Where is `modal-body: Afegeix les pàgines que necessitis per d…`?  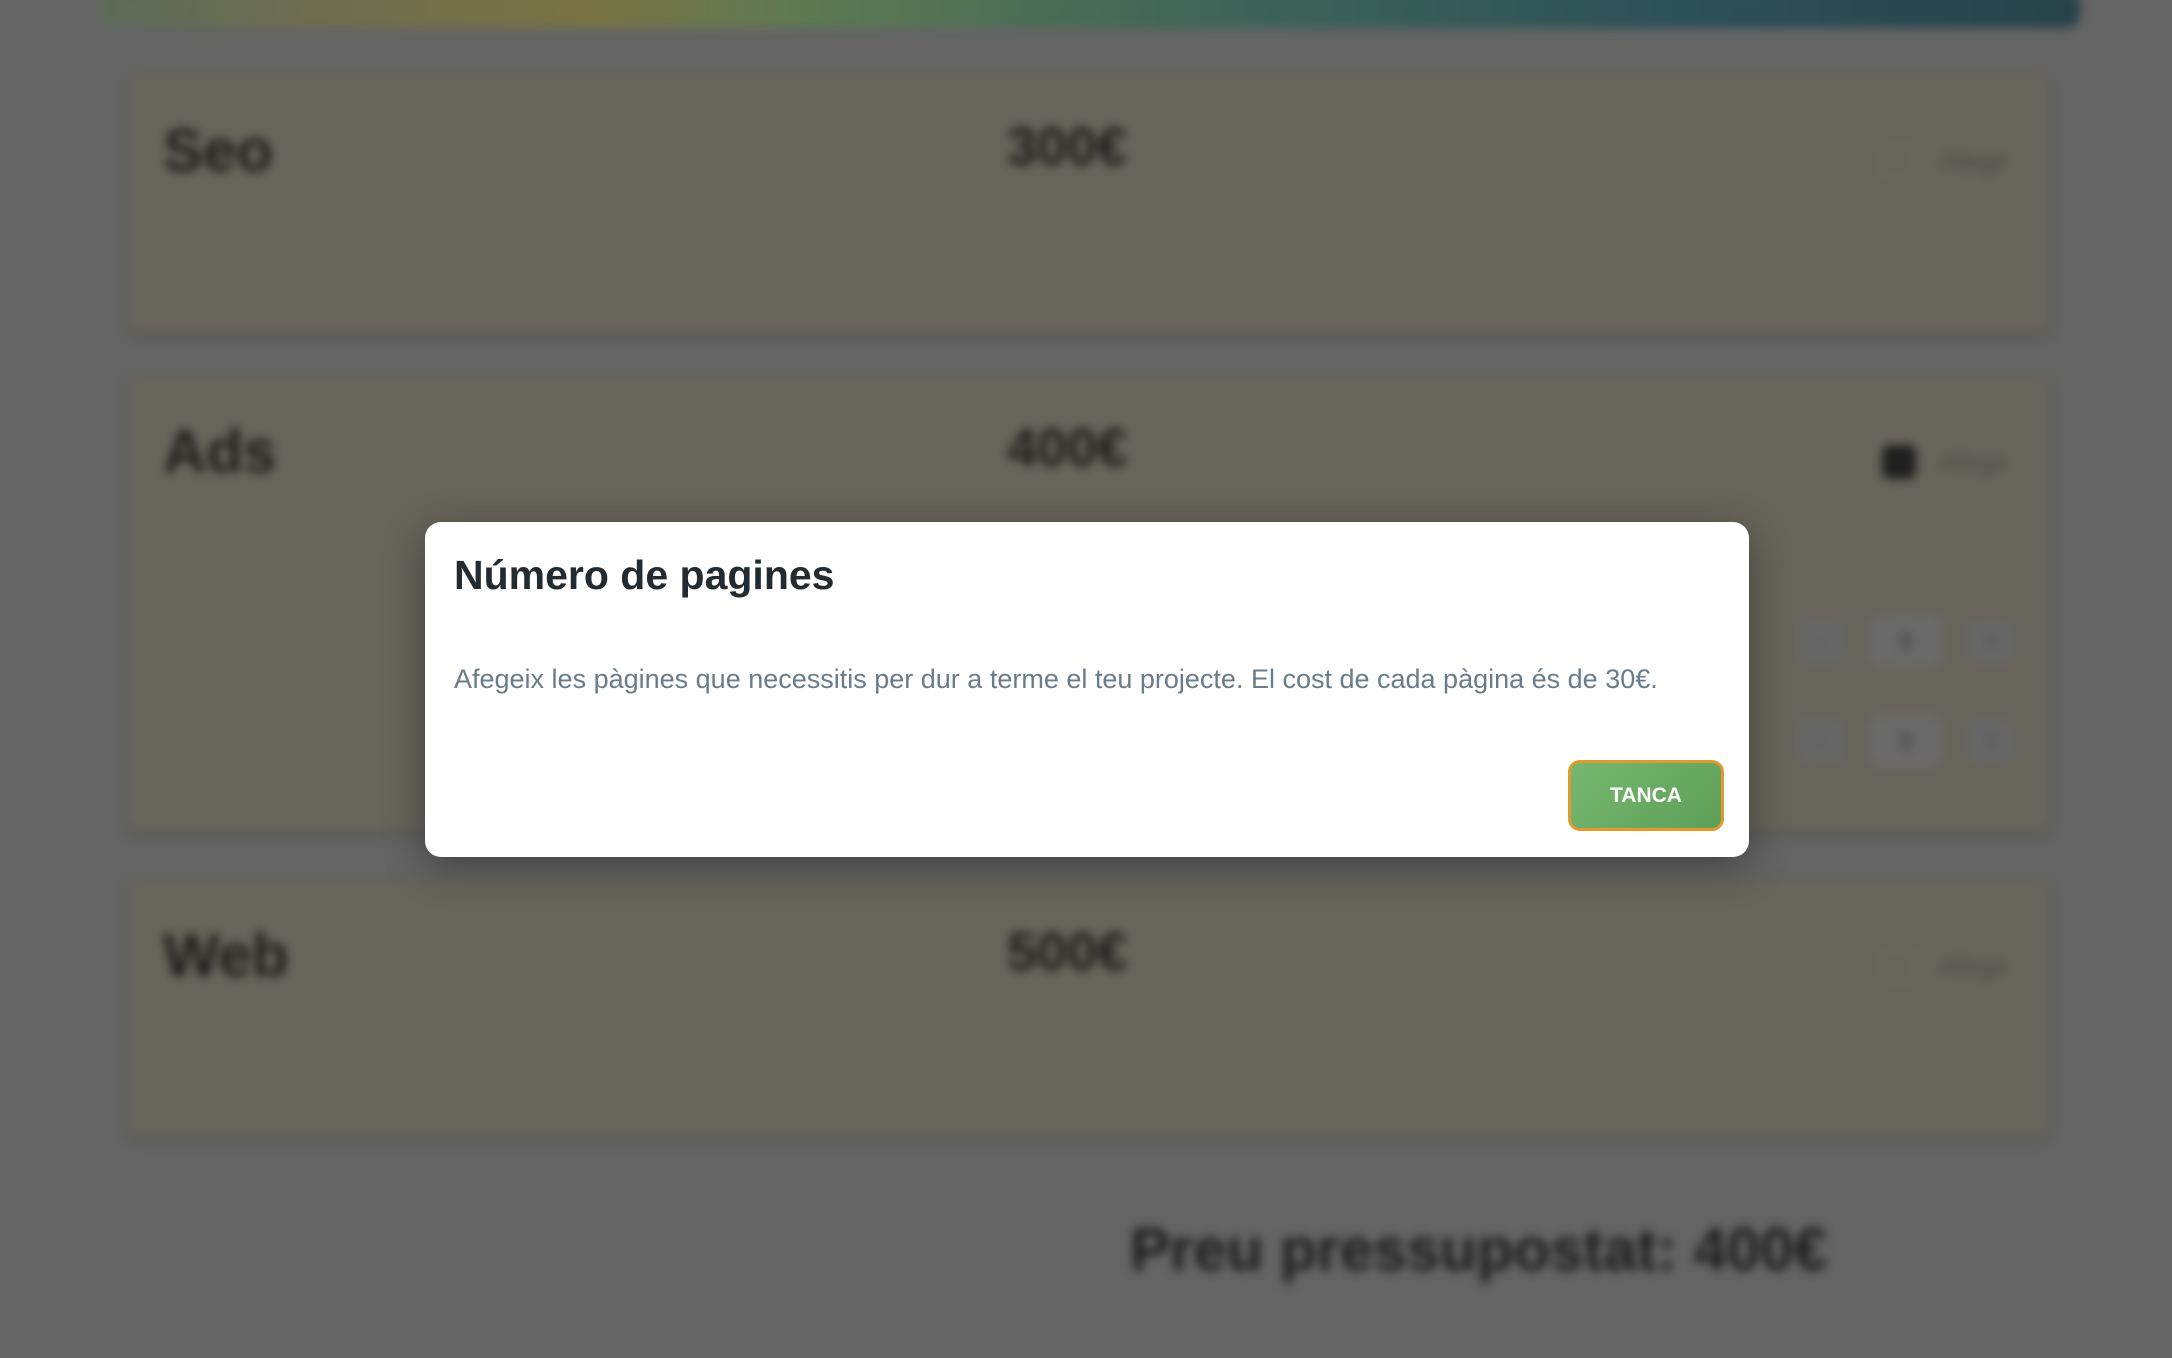
modal-body: Afegeix les pàgines que necessitis per d… is located at coordinates (1056, 679).